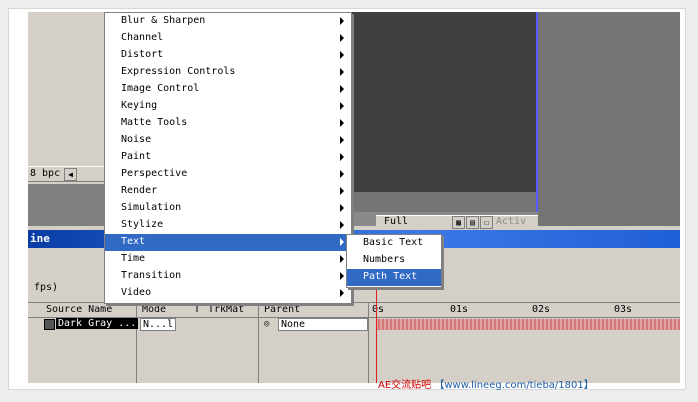 The height and width of the screenshot is (402, 698). I want to click on resolution-dropdown: Full, so click(396, 221).